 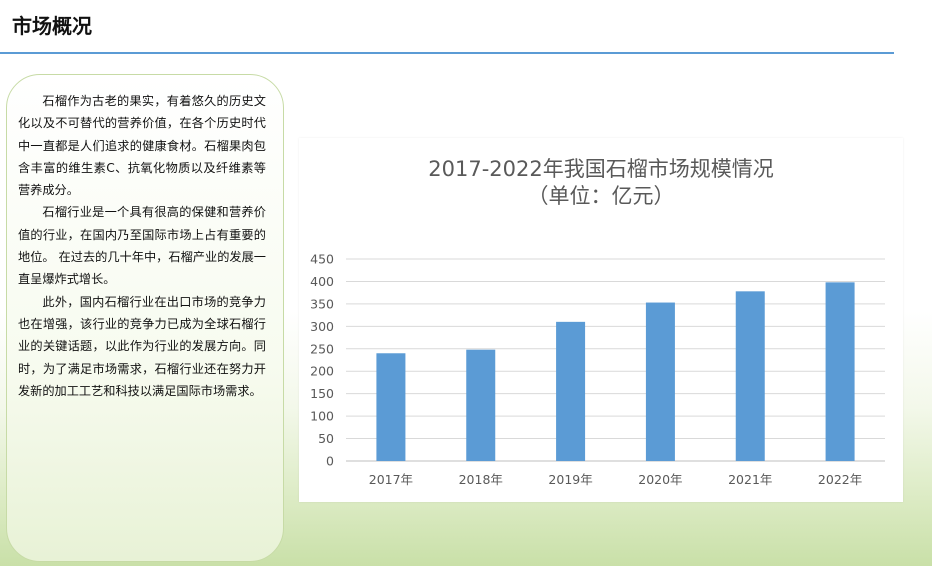 I want to click on y-tick-label: 250, so click(x=322, y=348).